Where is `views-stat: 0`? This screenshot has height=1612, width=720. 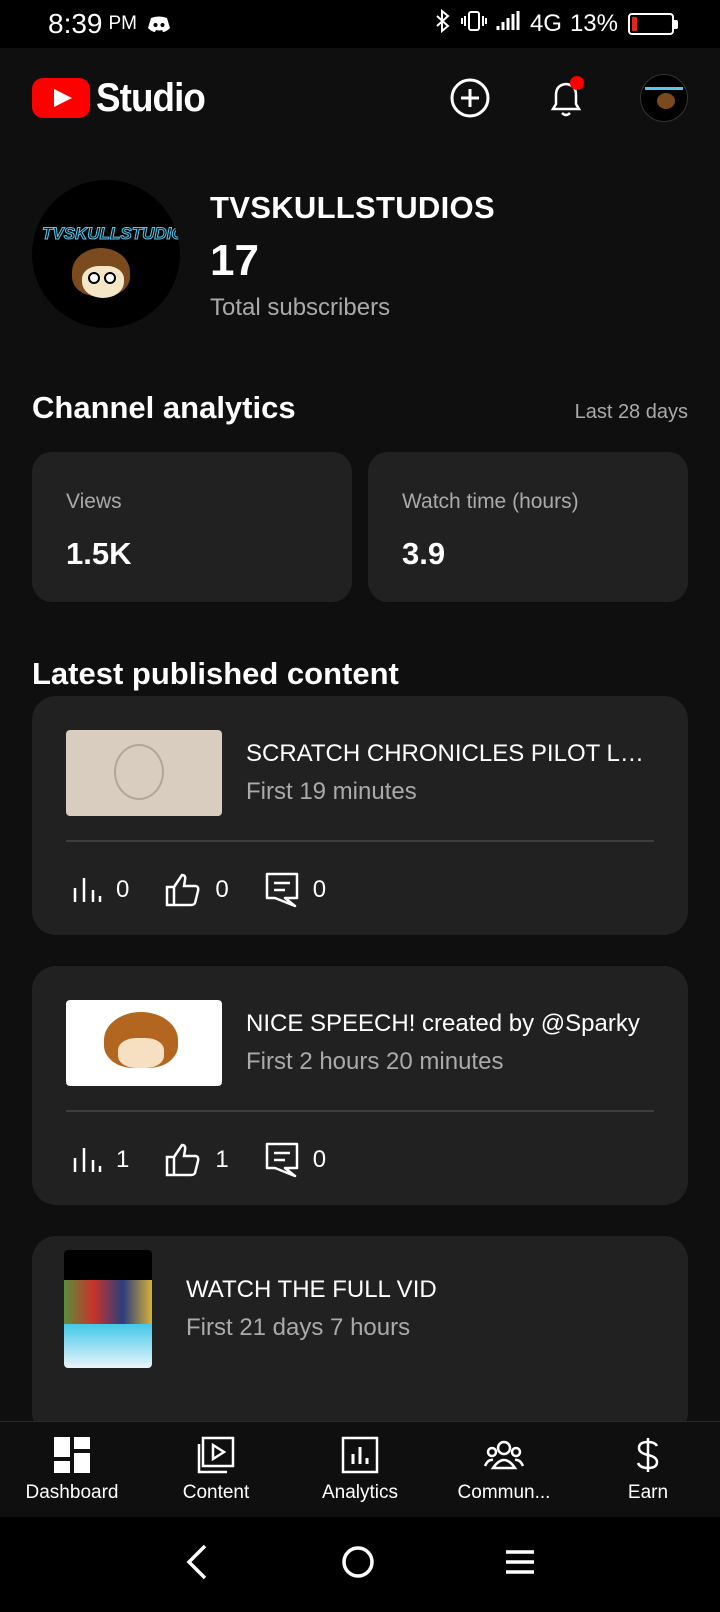 views-stat: 0 is located at coordinates (100, 890).